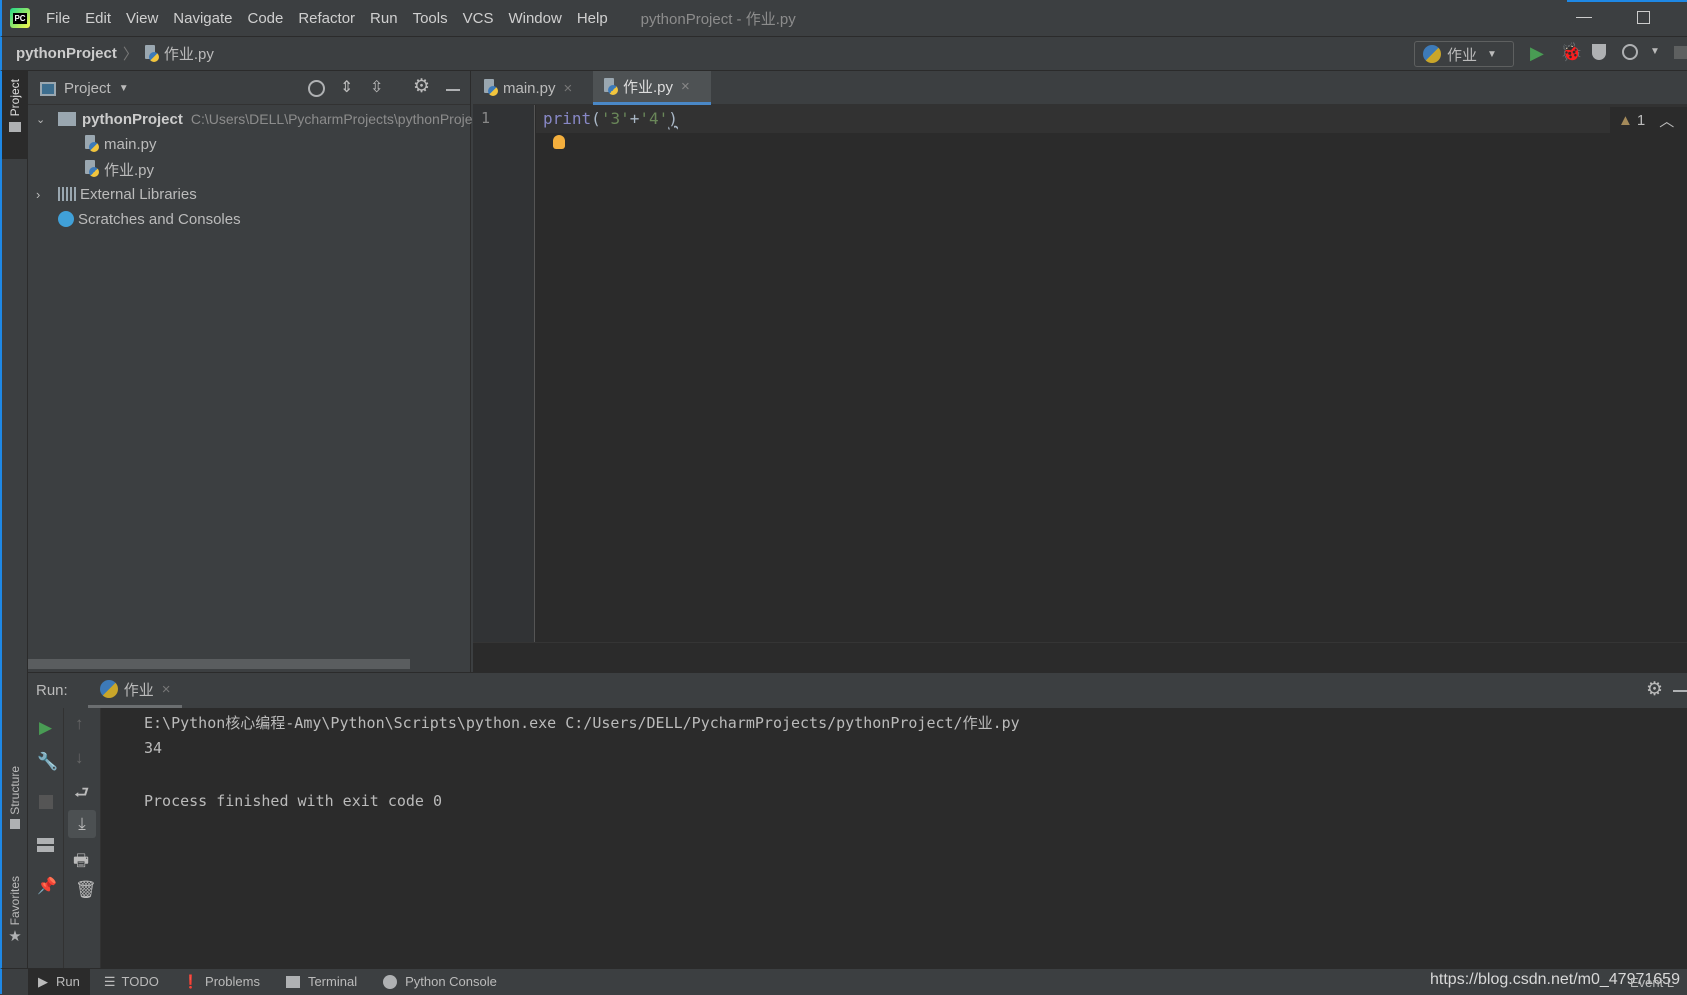  What do you see at coordinates (857, 690) in the screenshot?
I see `run-panel-header: Run: 作业 × ⚙` at bounding box center [857, 690].